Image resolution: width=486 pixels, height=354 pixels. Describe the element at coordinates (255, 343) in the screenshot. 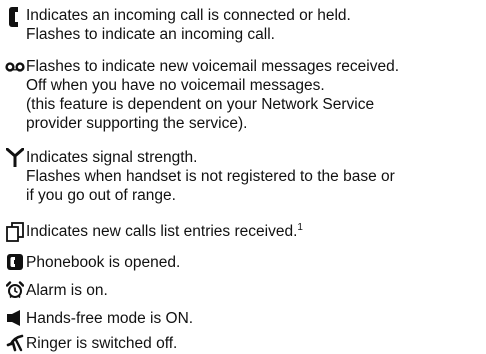

I see `legend-description: Ringer is switched off.` at that location.